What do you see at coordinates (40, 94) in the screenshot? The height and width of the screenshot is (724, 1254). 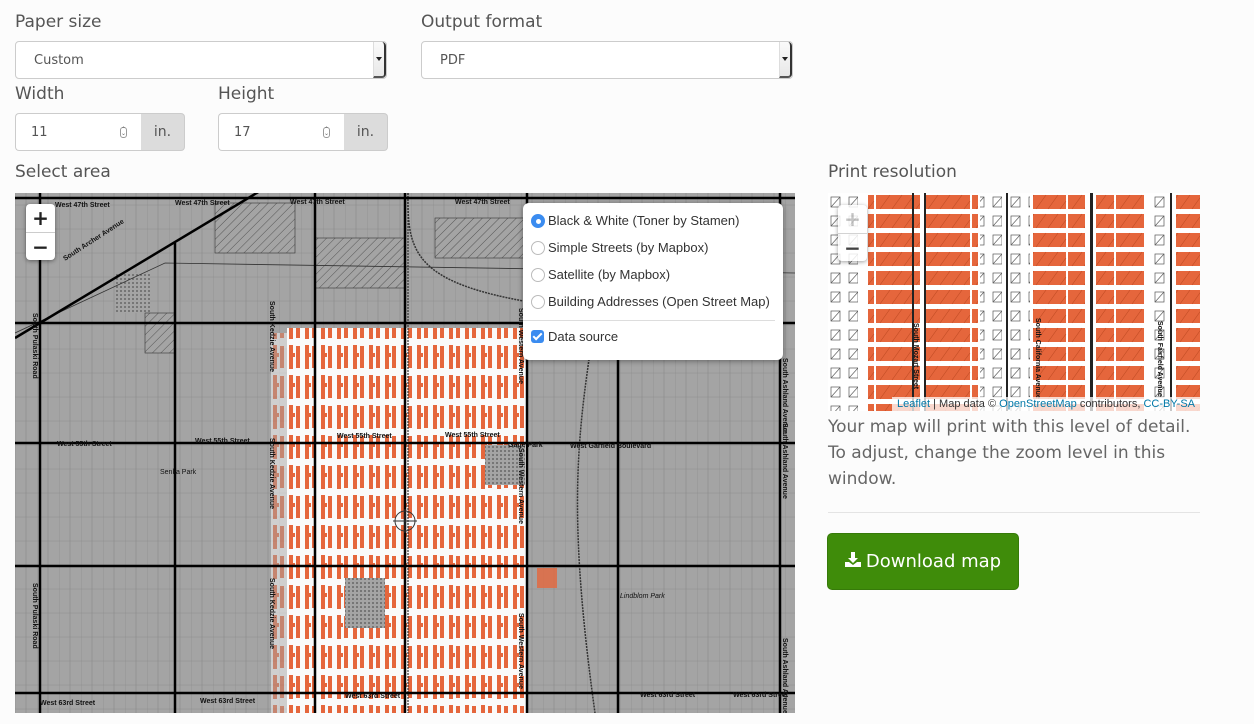 I see `width-label: Width` at bounding box center [40, 94].